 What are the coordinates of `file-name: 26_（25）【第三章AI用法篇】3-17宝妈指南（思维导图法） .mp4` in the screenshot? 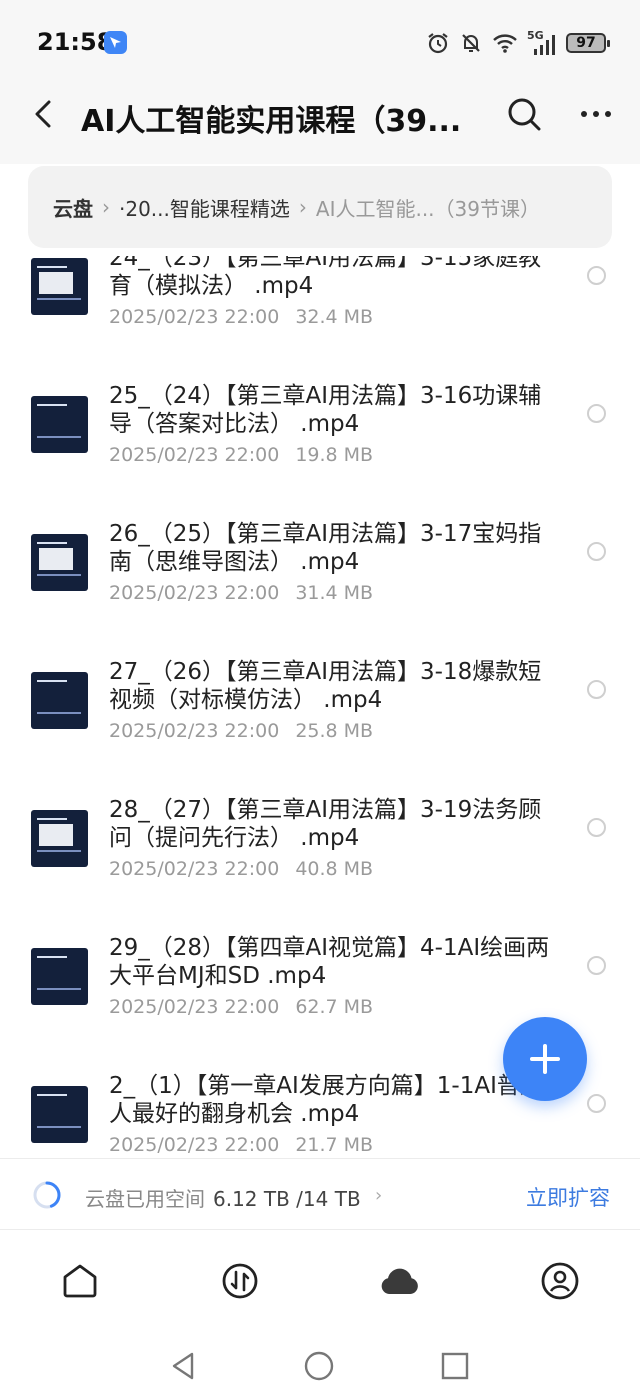 It's located at (325, 548).